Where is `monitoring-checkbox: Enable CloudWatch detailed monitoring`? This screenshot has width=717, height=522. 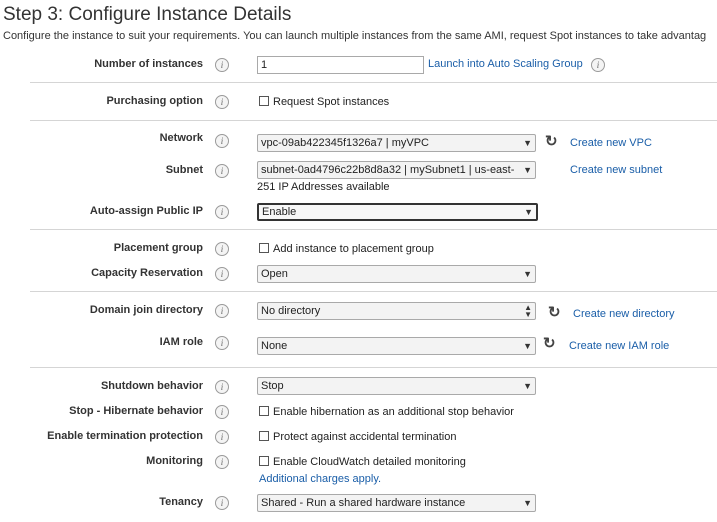 monitoring-checkbox: Enable CloudWatch detailed monitoring is located at coordinates (362, 462).